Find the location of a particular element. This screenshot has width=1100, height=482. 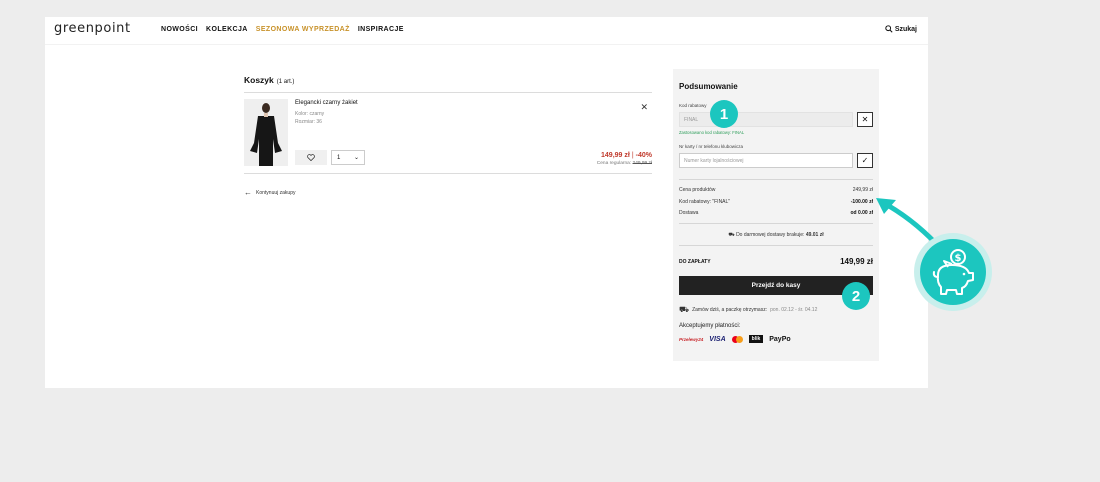

blik-logo: blik is located at coordinates (756, 339).